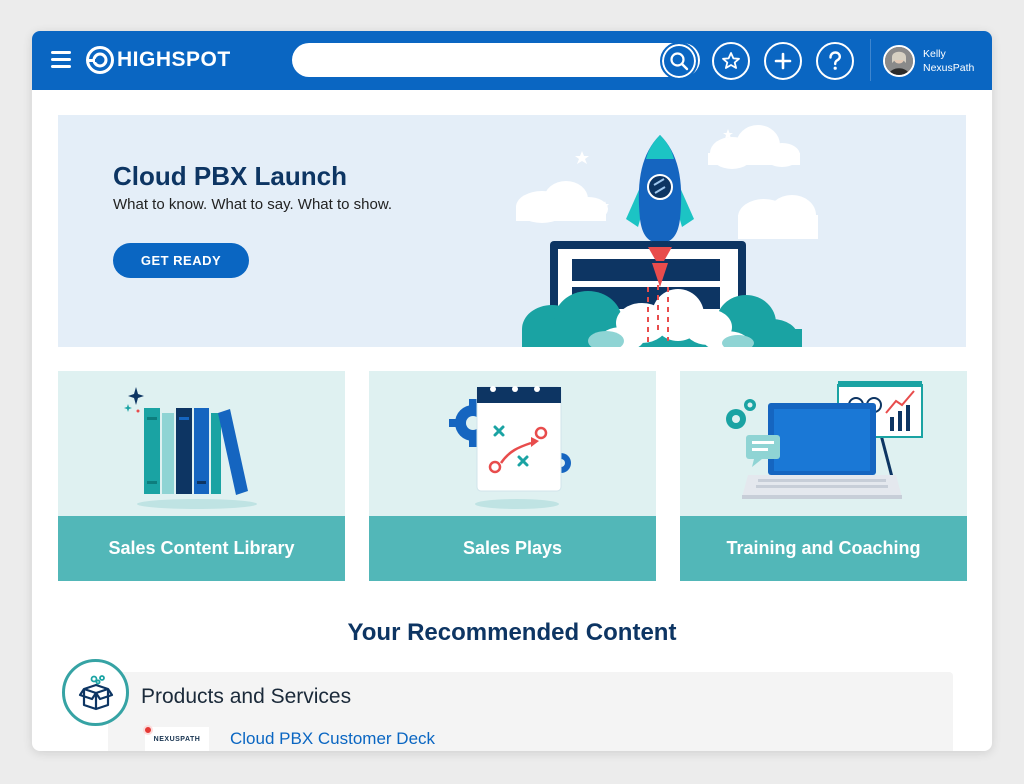 This screenshot has height=784, width=1024. I want to click on search-icon, so click(679, 61).